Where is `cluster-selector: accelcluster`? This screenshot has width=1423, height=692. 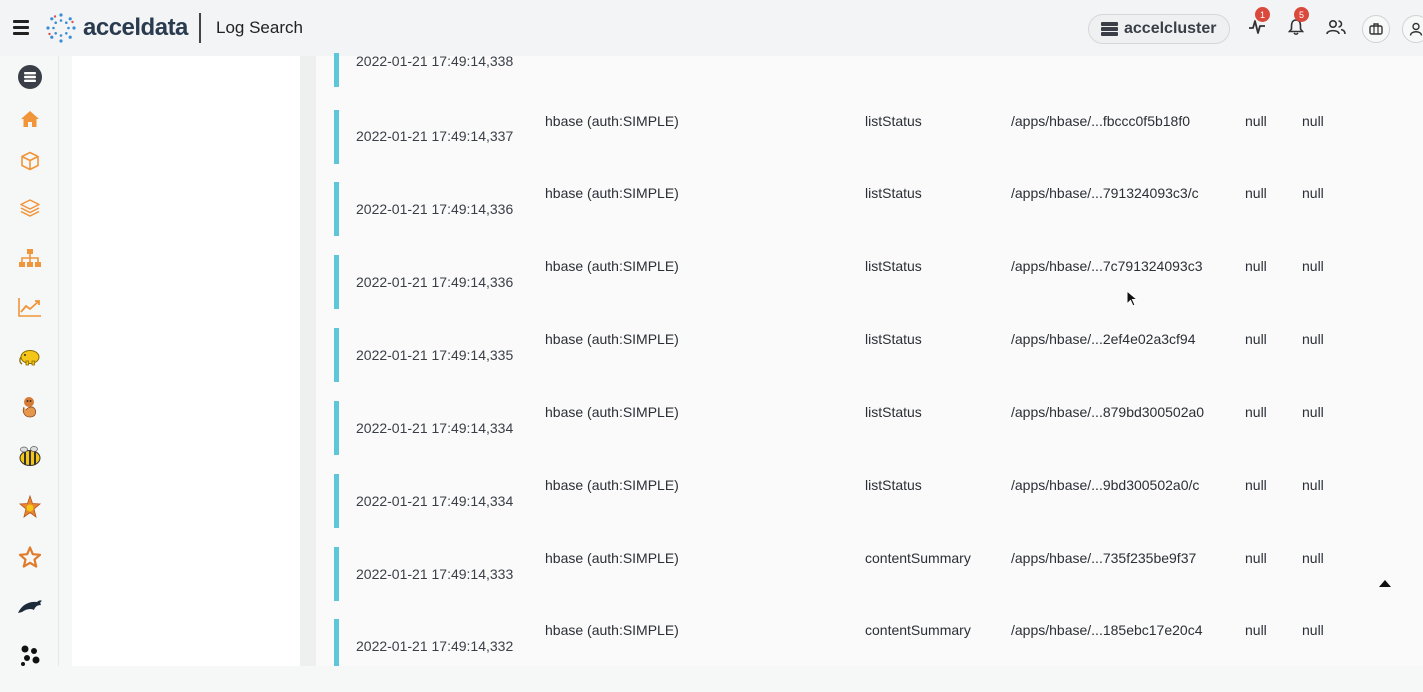 cluster-selector: accelcluster is located at coordinates (1159, 29).